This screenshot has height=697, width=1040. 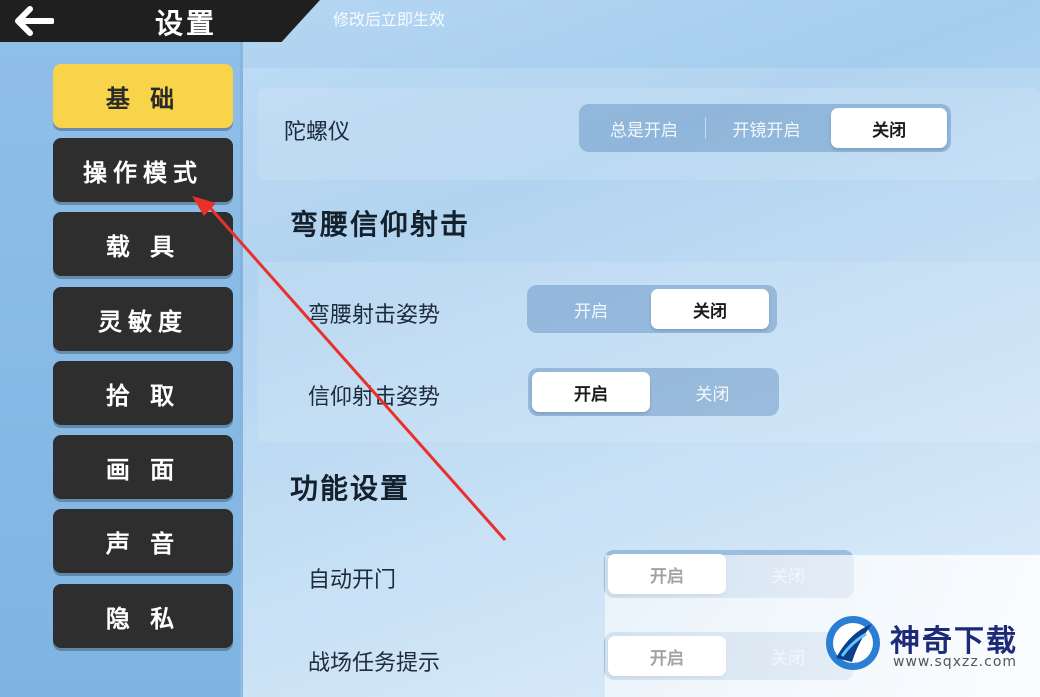 What do you see at coordinates (143, 96) in the screenshot?
I see `sidebar-item-basic: 基 础` at bounding box center [143, 96].